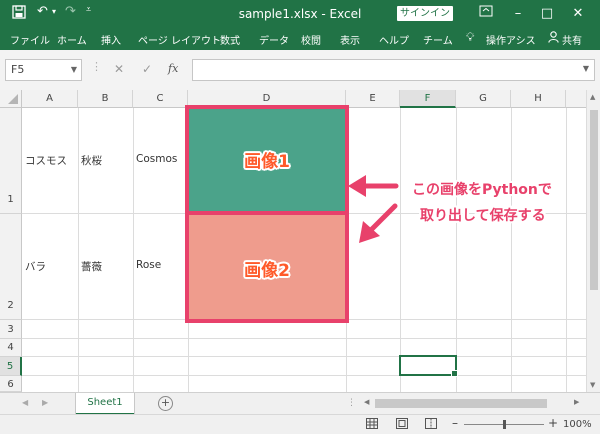 This screenshot has height=434, width=600. What do you see at coordinates (18, 69) in the screenshot?
I see `name-box-value: F5` at bounding box center [18, 69].